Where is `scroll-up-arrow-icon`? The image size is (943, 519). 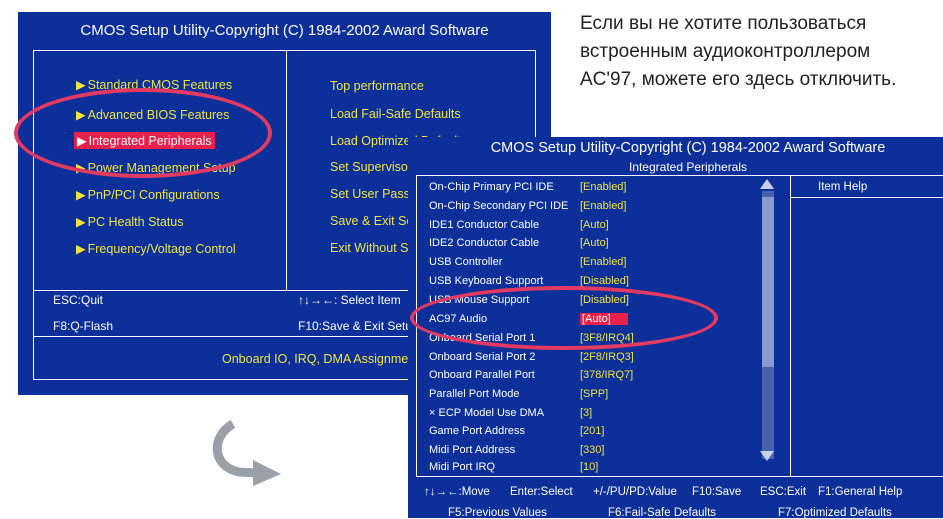 scroll-up-arrow-icon is located at coordinates (767, 184).